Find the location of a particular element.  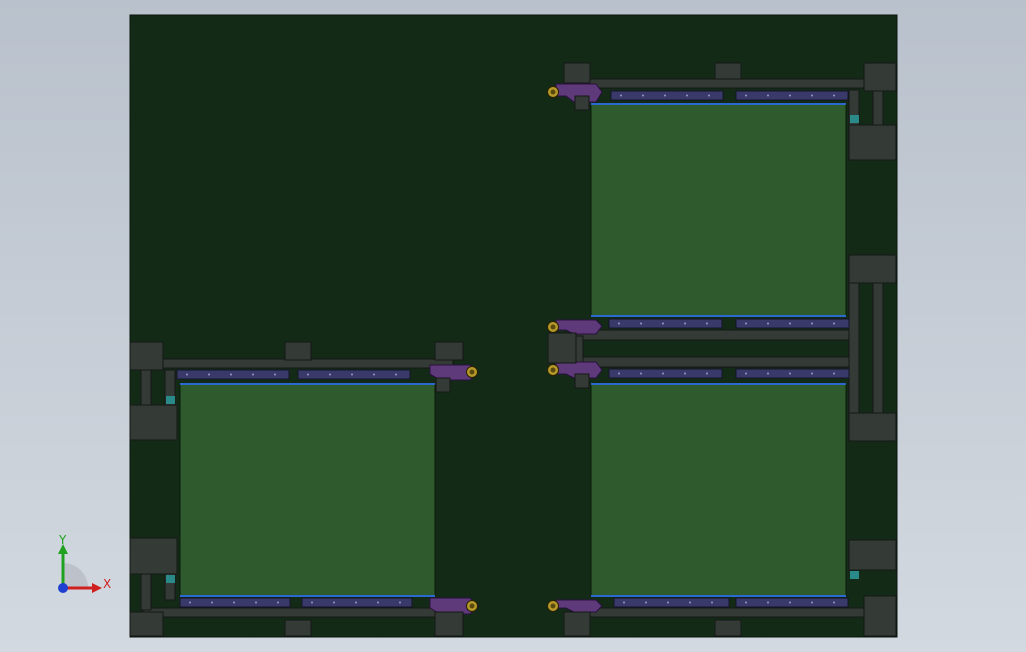

y-axis-label: Y is located at coordinates (62, 540).